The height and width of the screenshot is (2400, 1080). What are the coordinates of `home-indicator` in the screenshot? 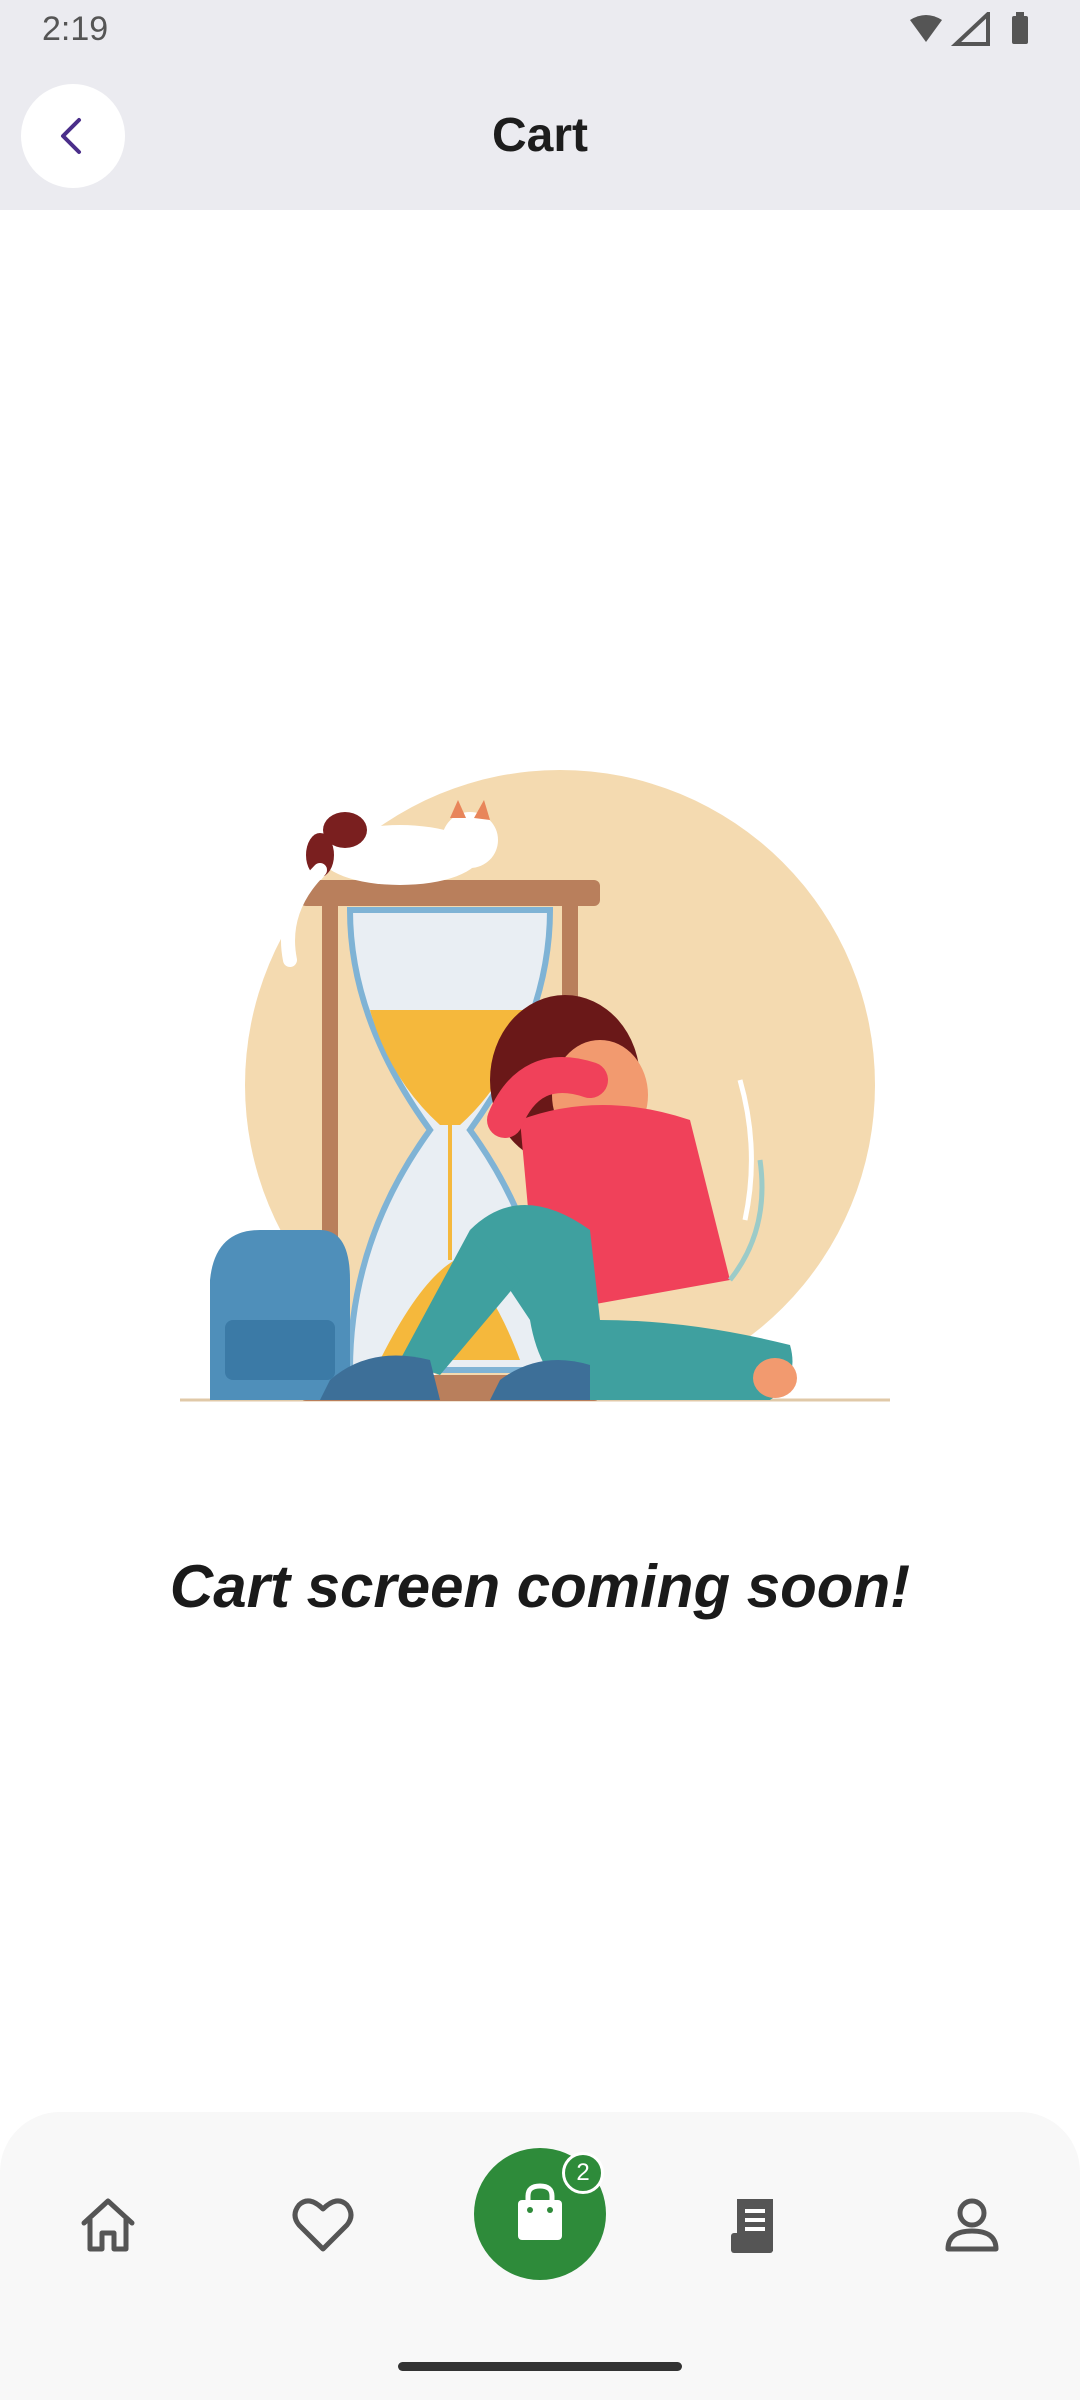 It's located at (540, 2366).